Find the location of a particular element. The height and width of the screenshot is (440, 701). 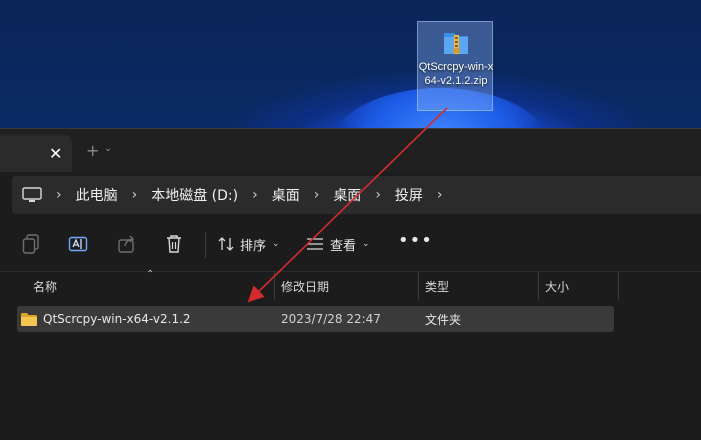

share-icon is located at coordinates (126, 244).